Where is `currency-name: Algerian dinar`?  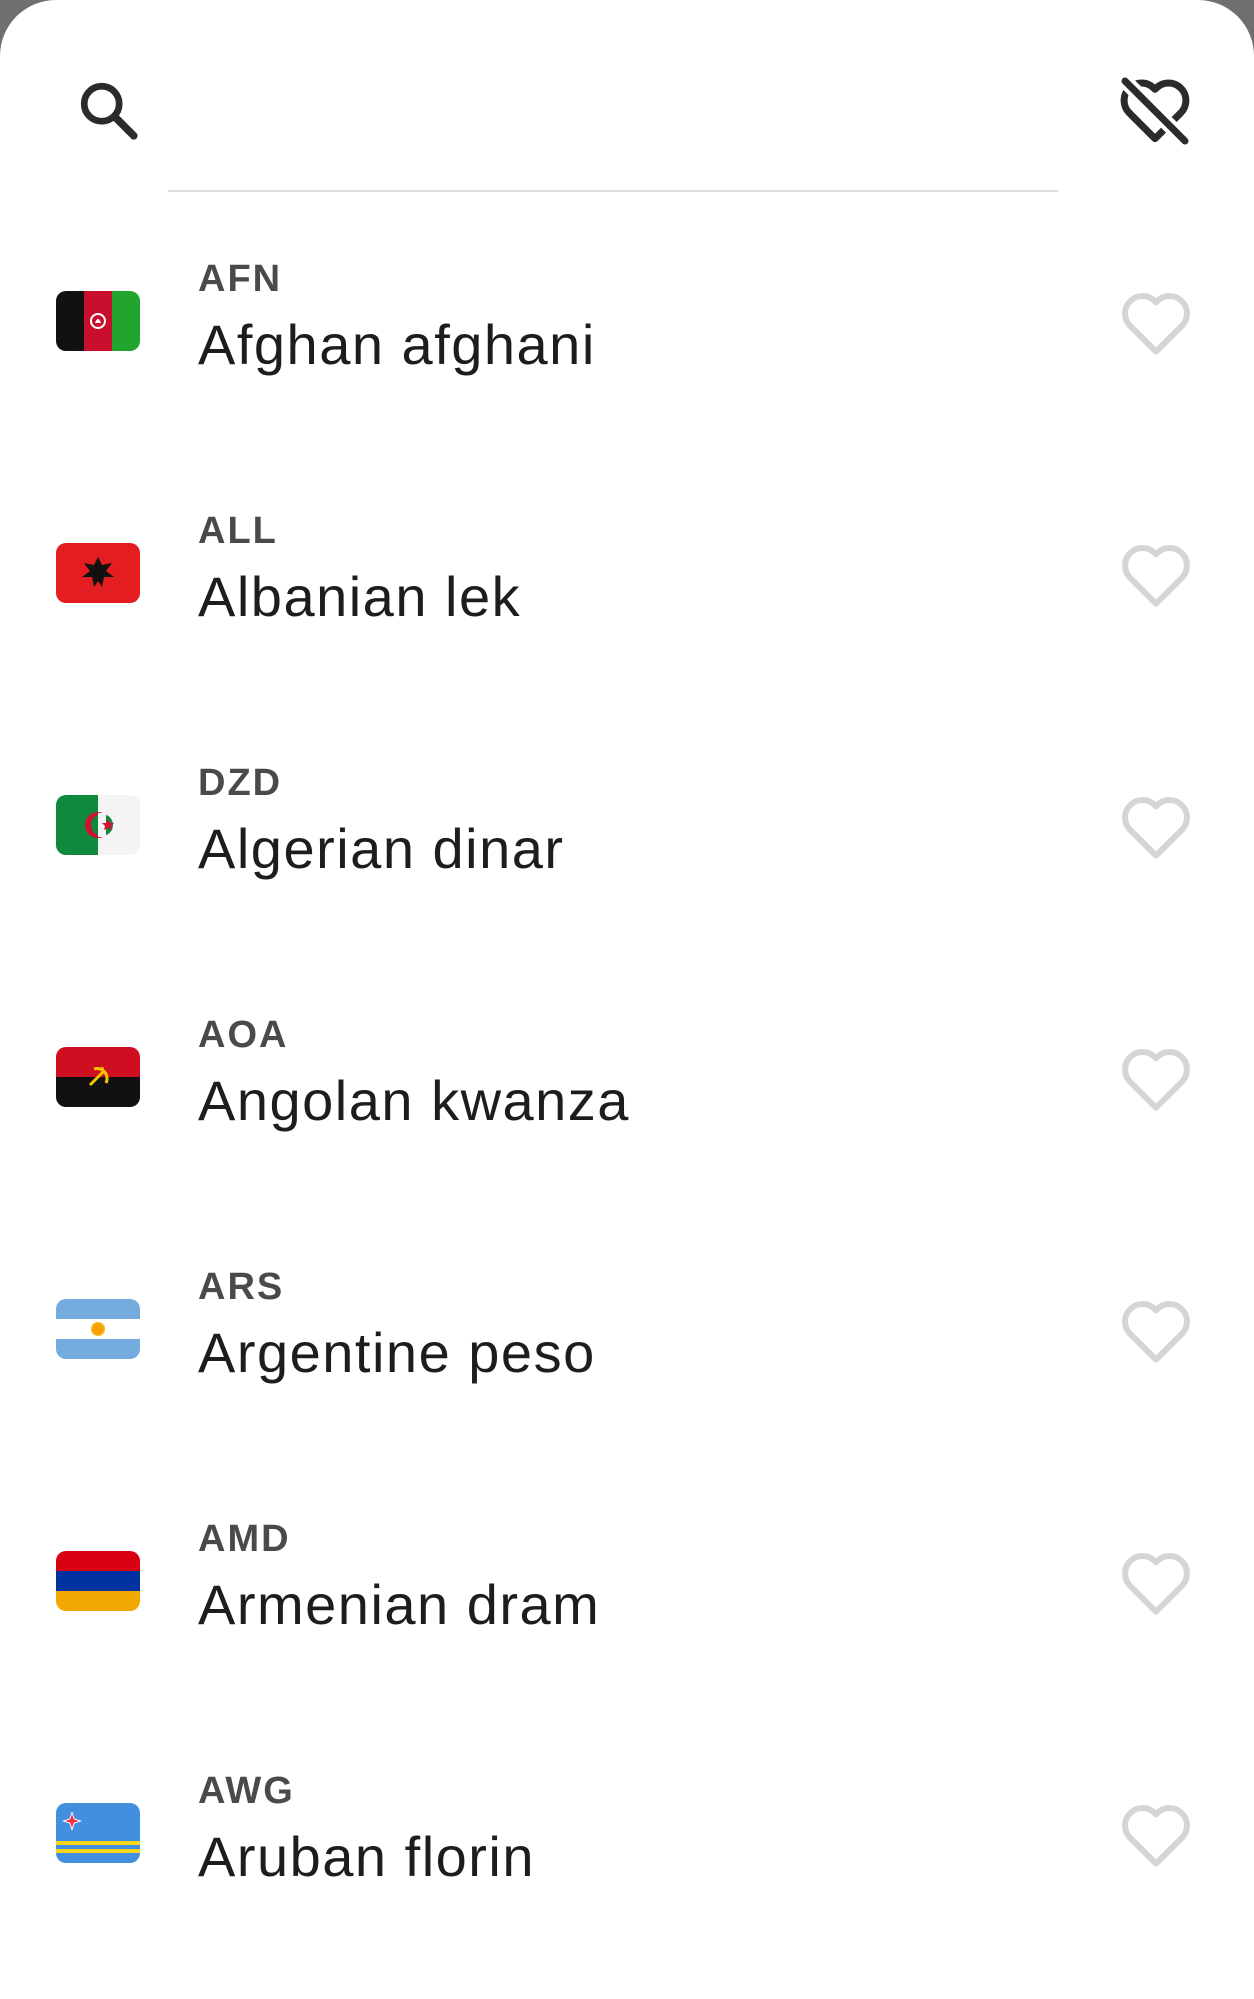 currency-name: Algerian dinar is located at coordinates (381, 848).